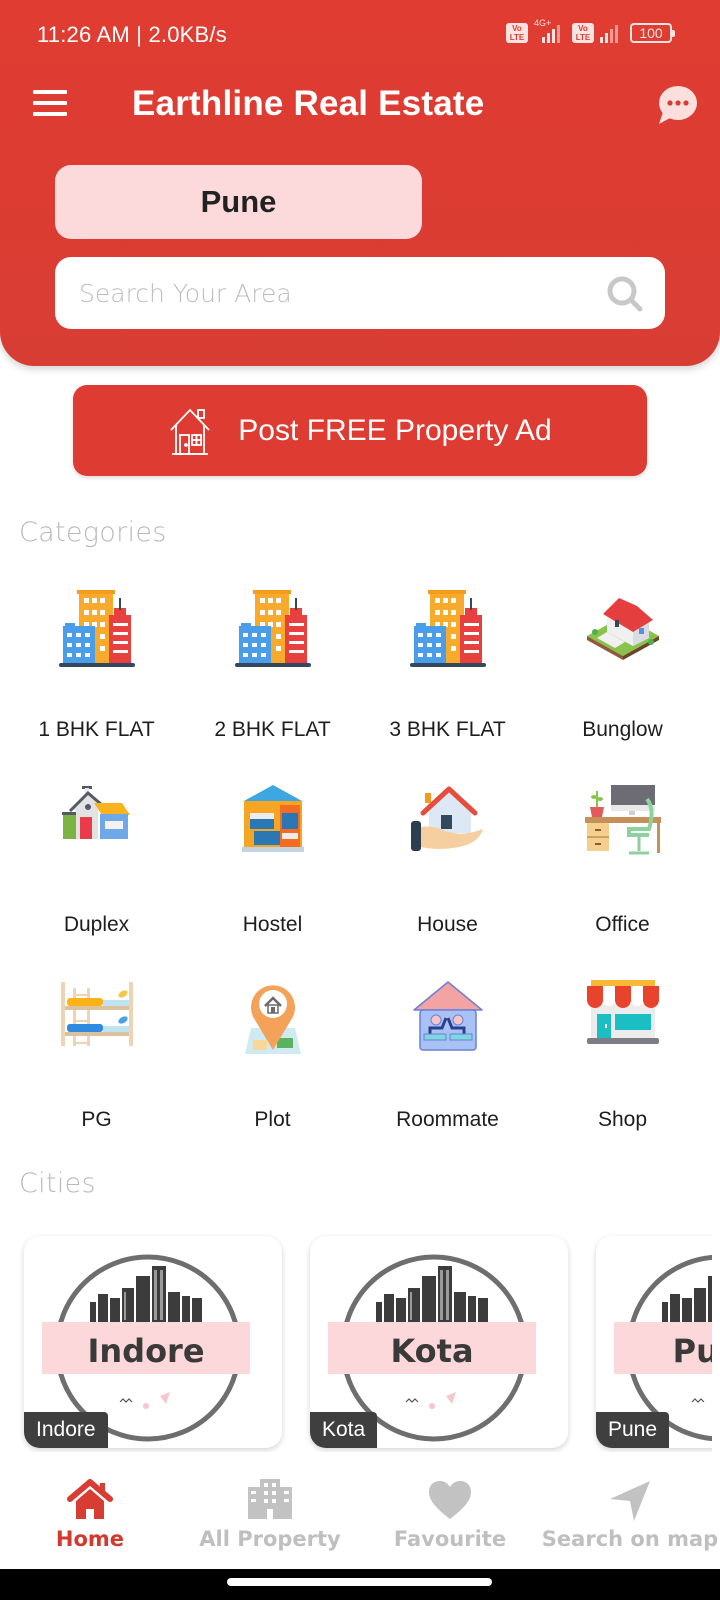  I want to click on category-shop: Shop, so click(622, 1070).